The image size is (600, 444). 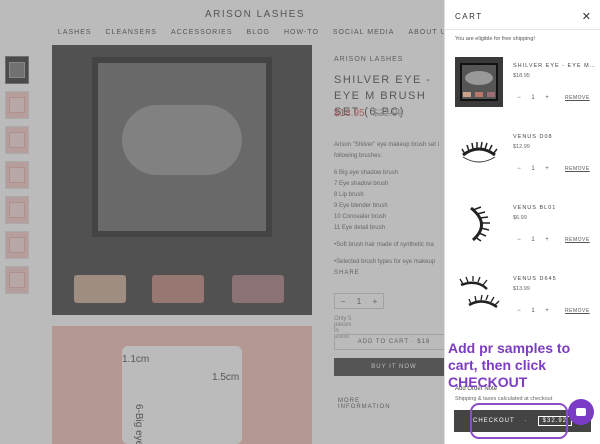 I want to click on cart-item: VENUS BL01 $6.99 − 1 + REMOVE, so click(x=522, y=234).